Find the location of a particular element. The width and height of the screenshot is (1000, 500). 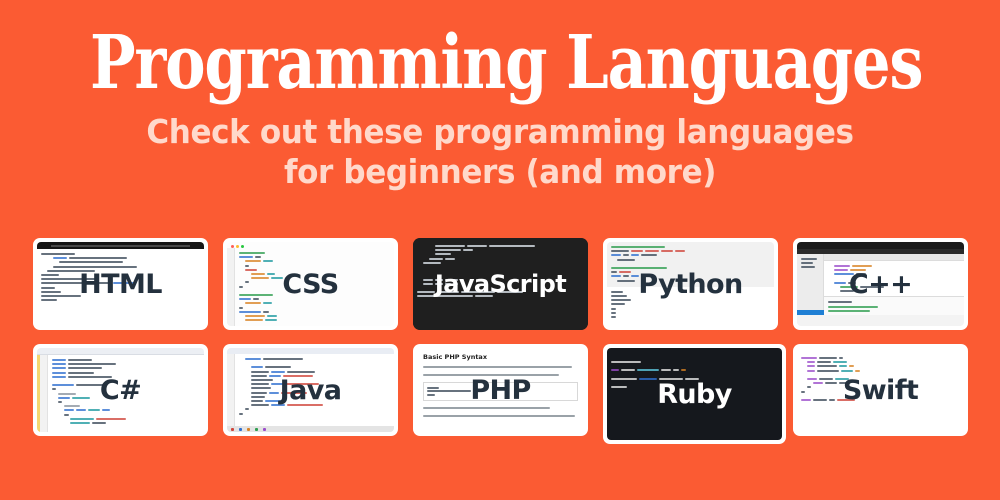

ide-toolbar is located at coordinates (120, 351).